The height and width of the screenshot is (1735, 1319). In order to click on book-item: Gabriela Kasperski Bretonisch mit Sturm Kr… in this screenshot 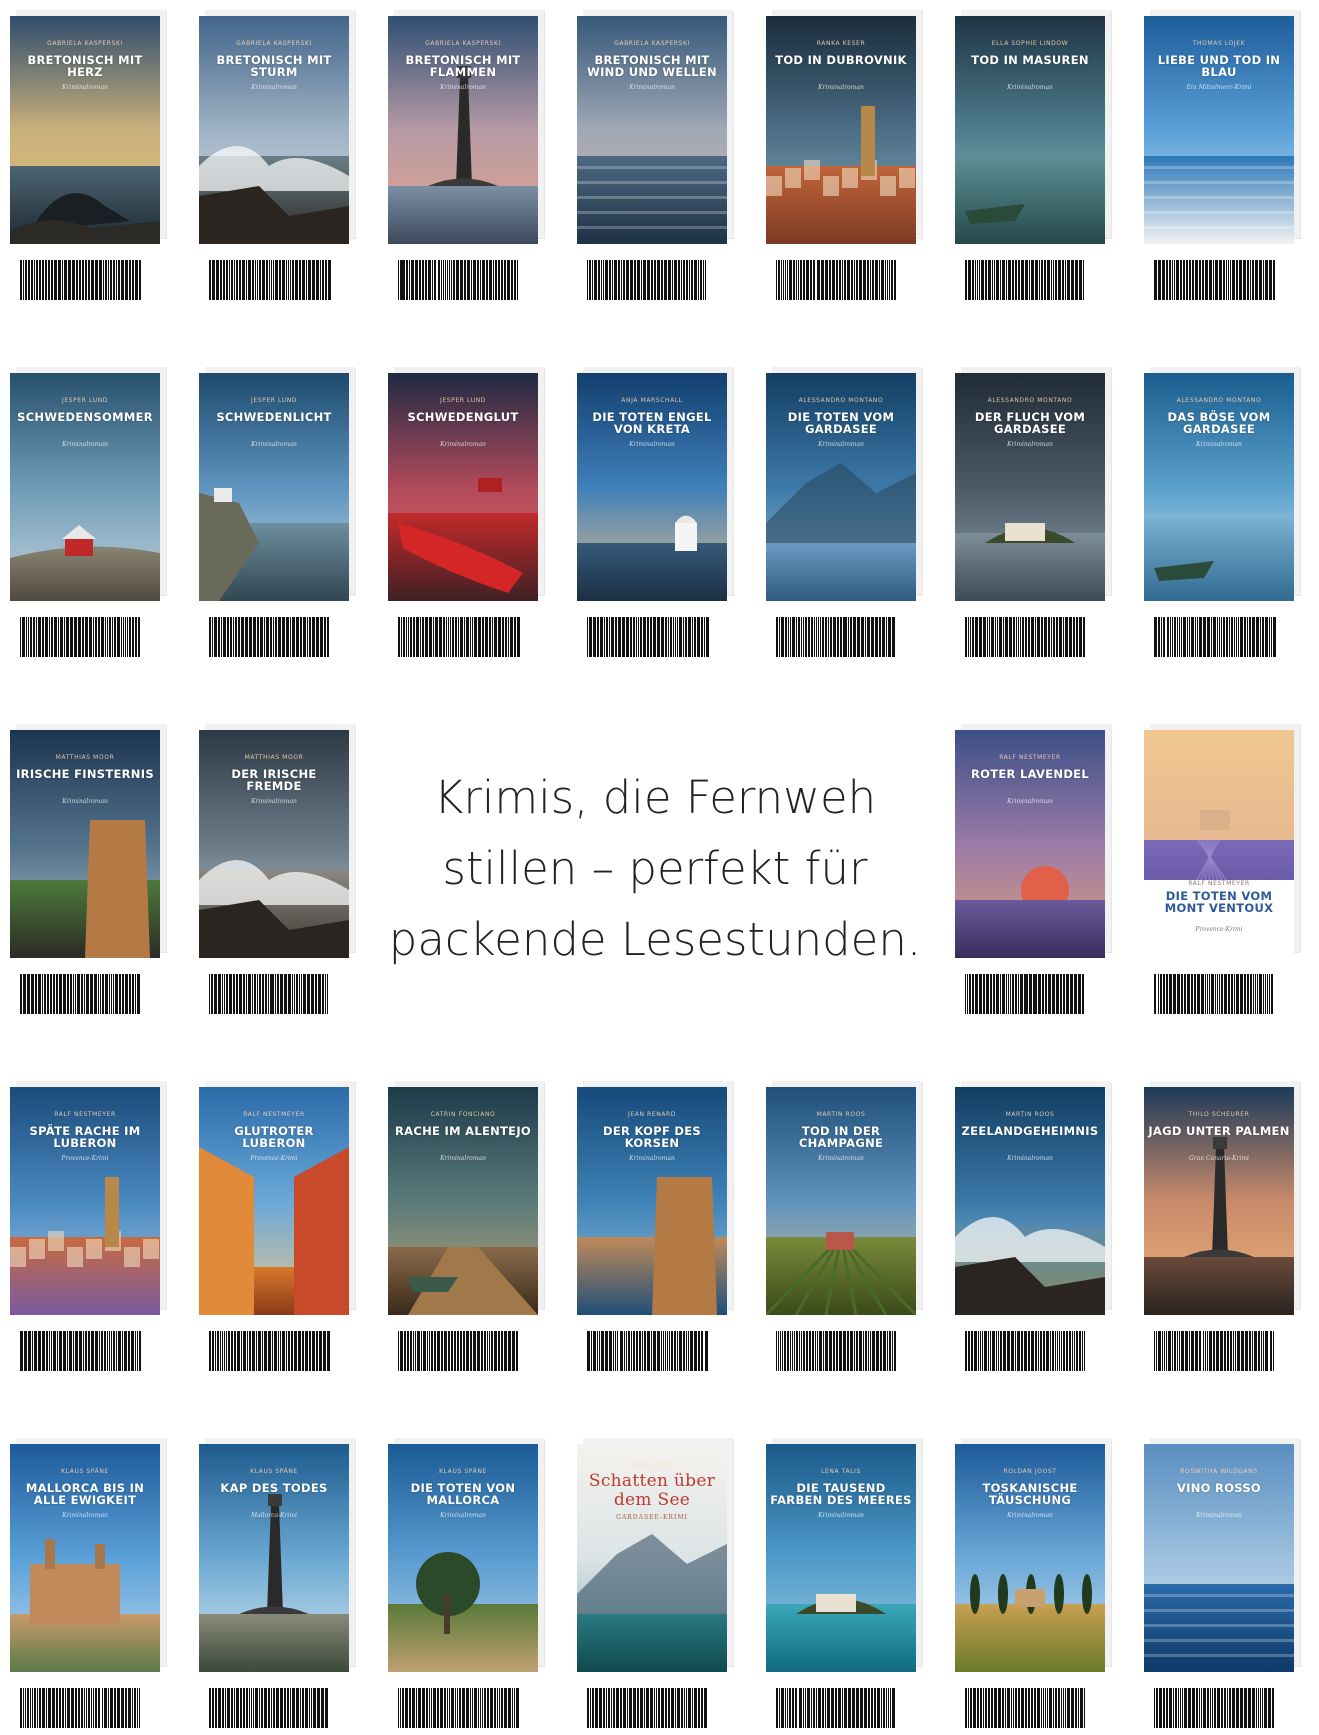, I will do `click(271, 150)`.